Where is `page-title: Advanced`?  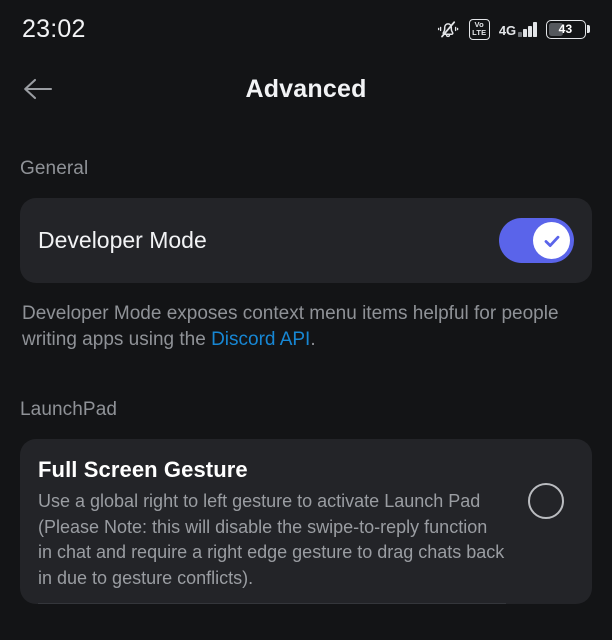
page-title: Advanced is located at coordinates (306, 88).